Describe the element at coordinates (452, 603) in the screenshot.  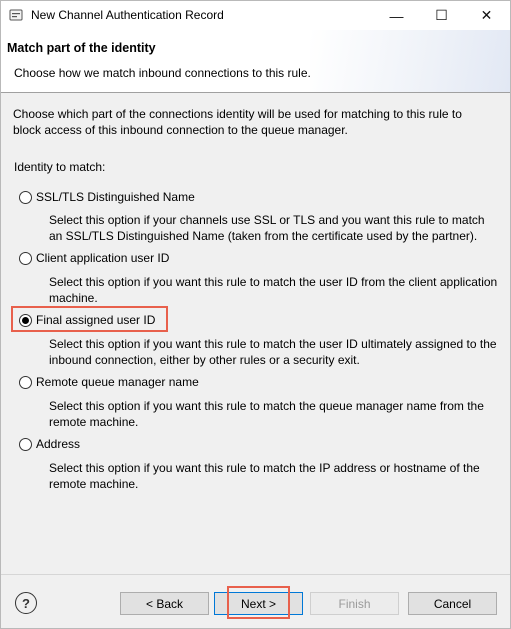
I see `cancel-button: Cancel` at that location.